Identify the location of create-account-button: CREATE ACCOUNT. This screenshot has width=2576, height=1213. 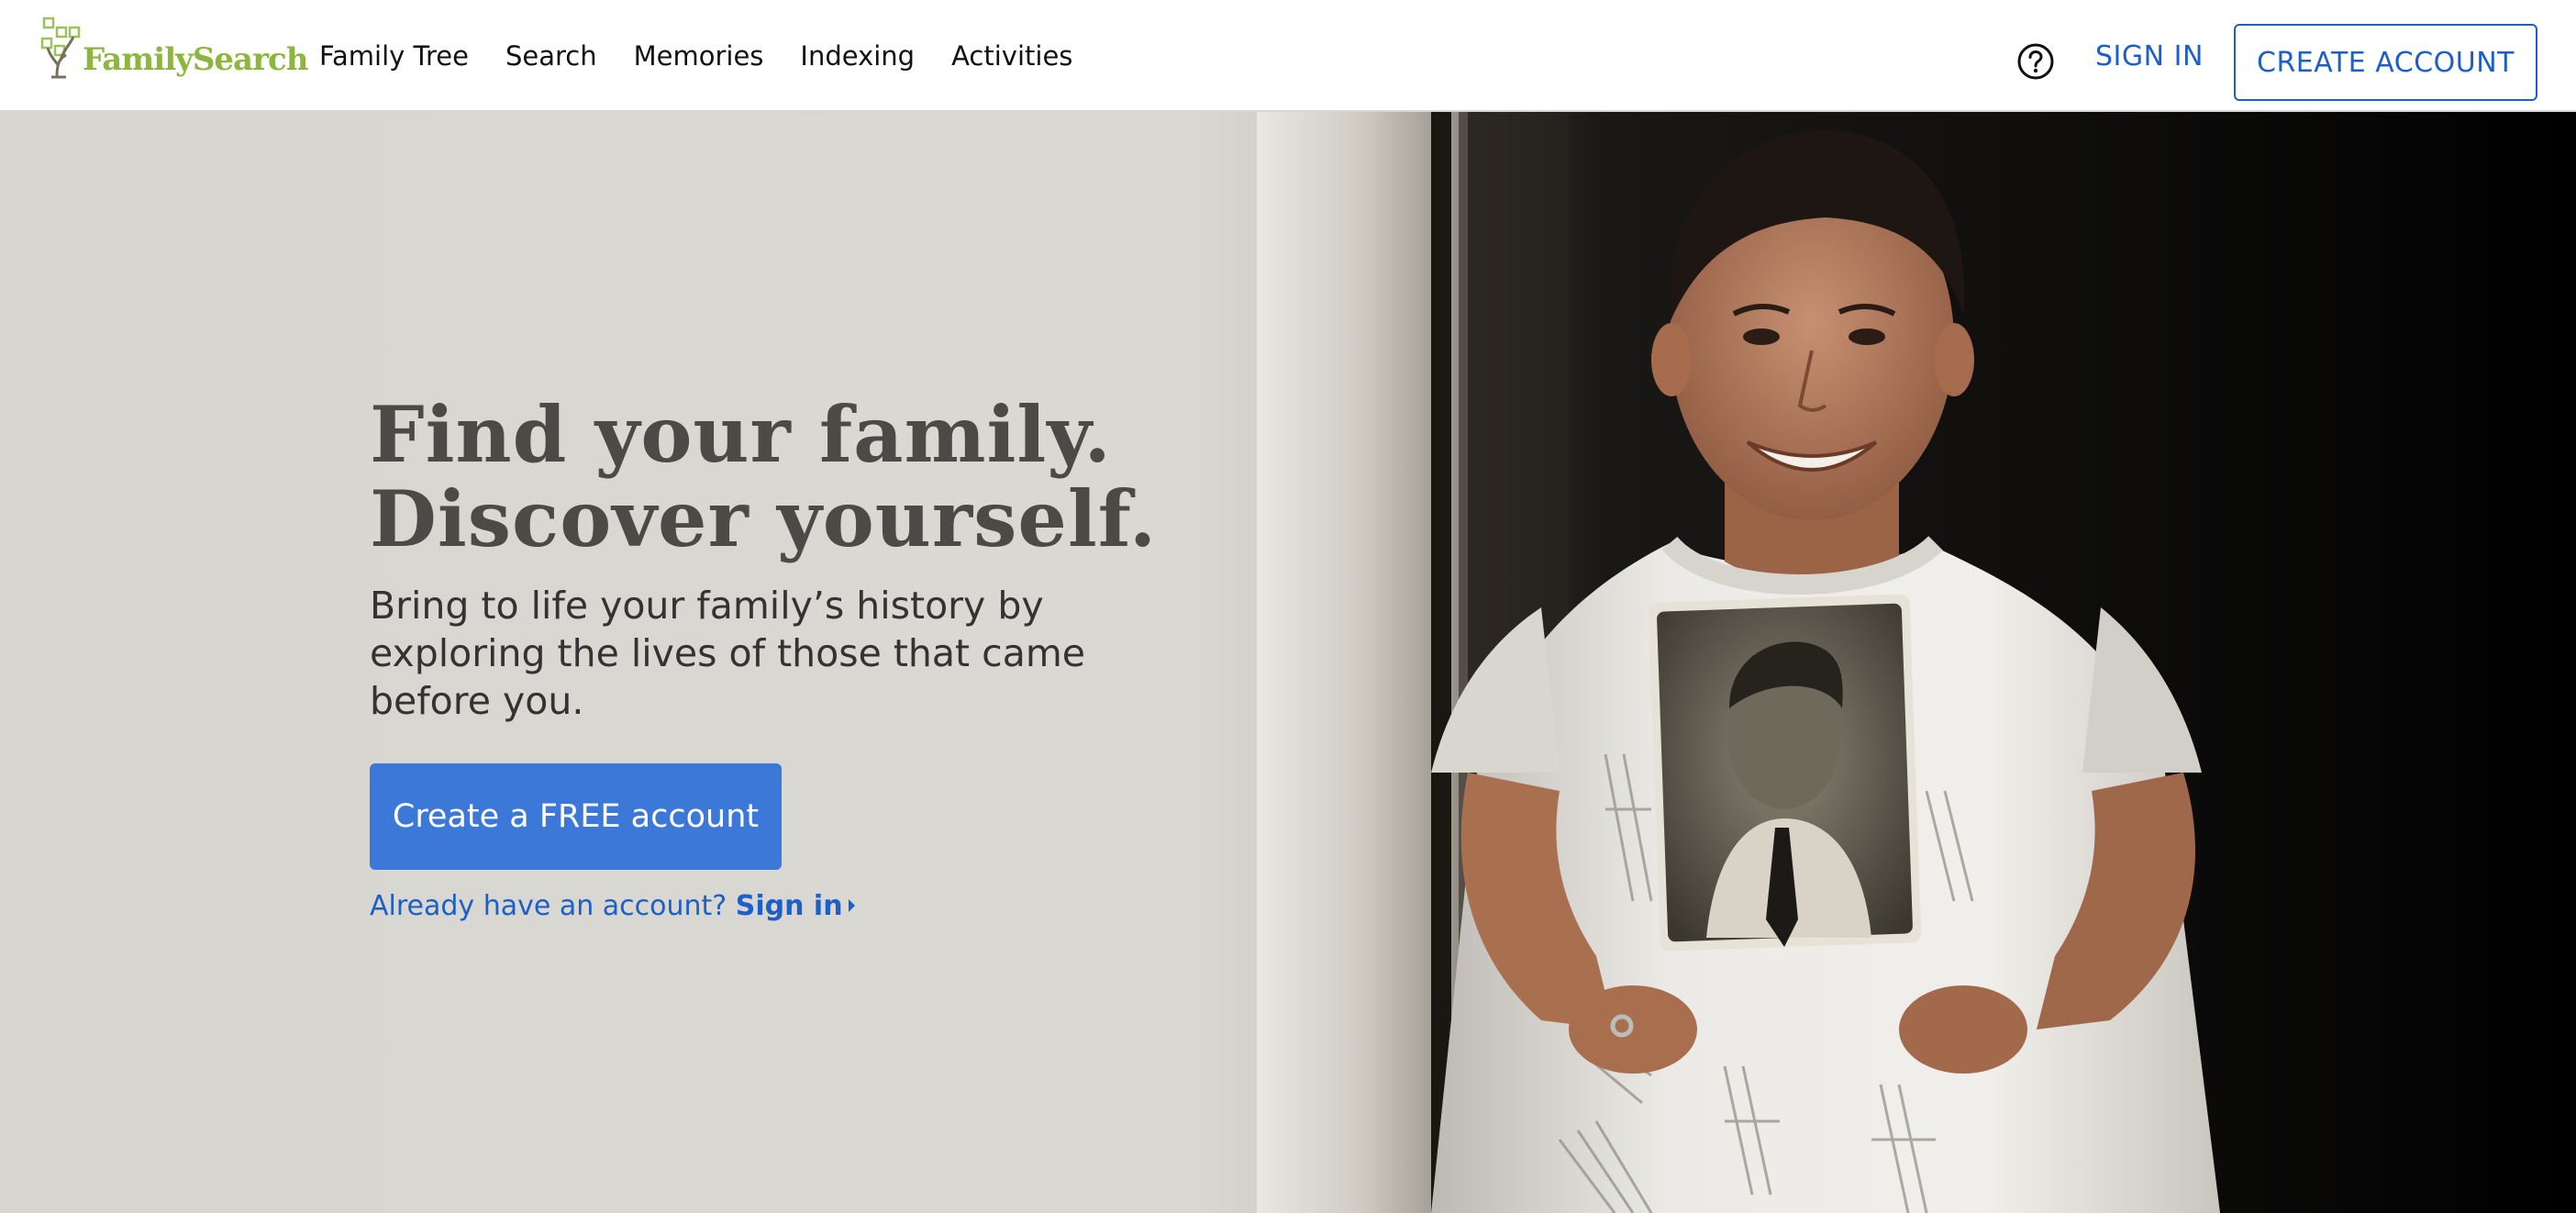
(2385, 63).